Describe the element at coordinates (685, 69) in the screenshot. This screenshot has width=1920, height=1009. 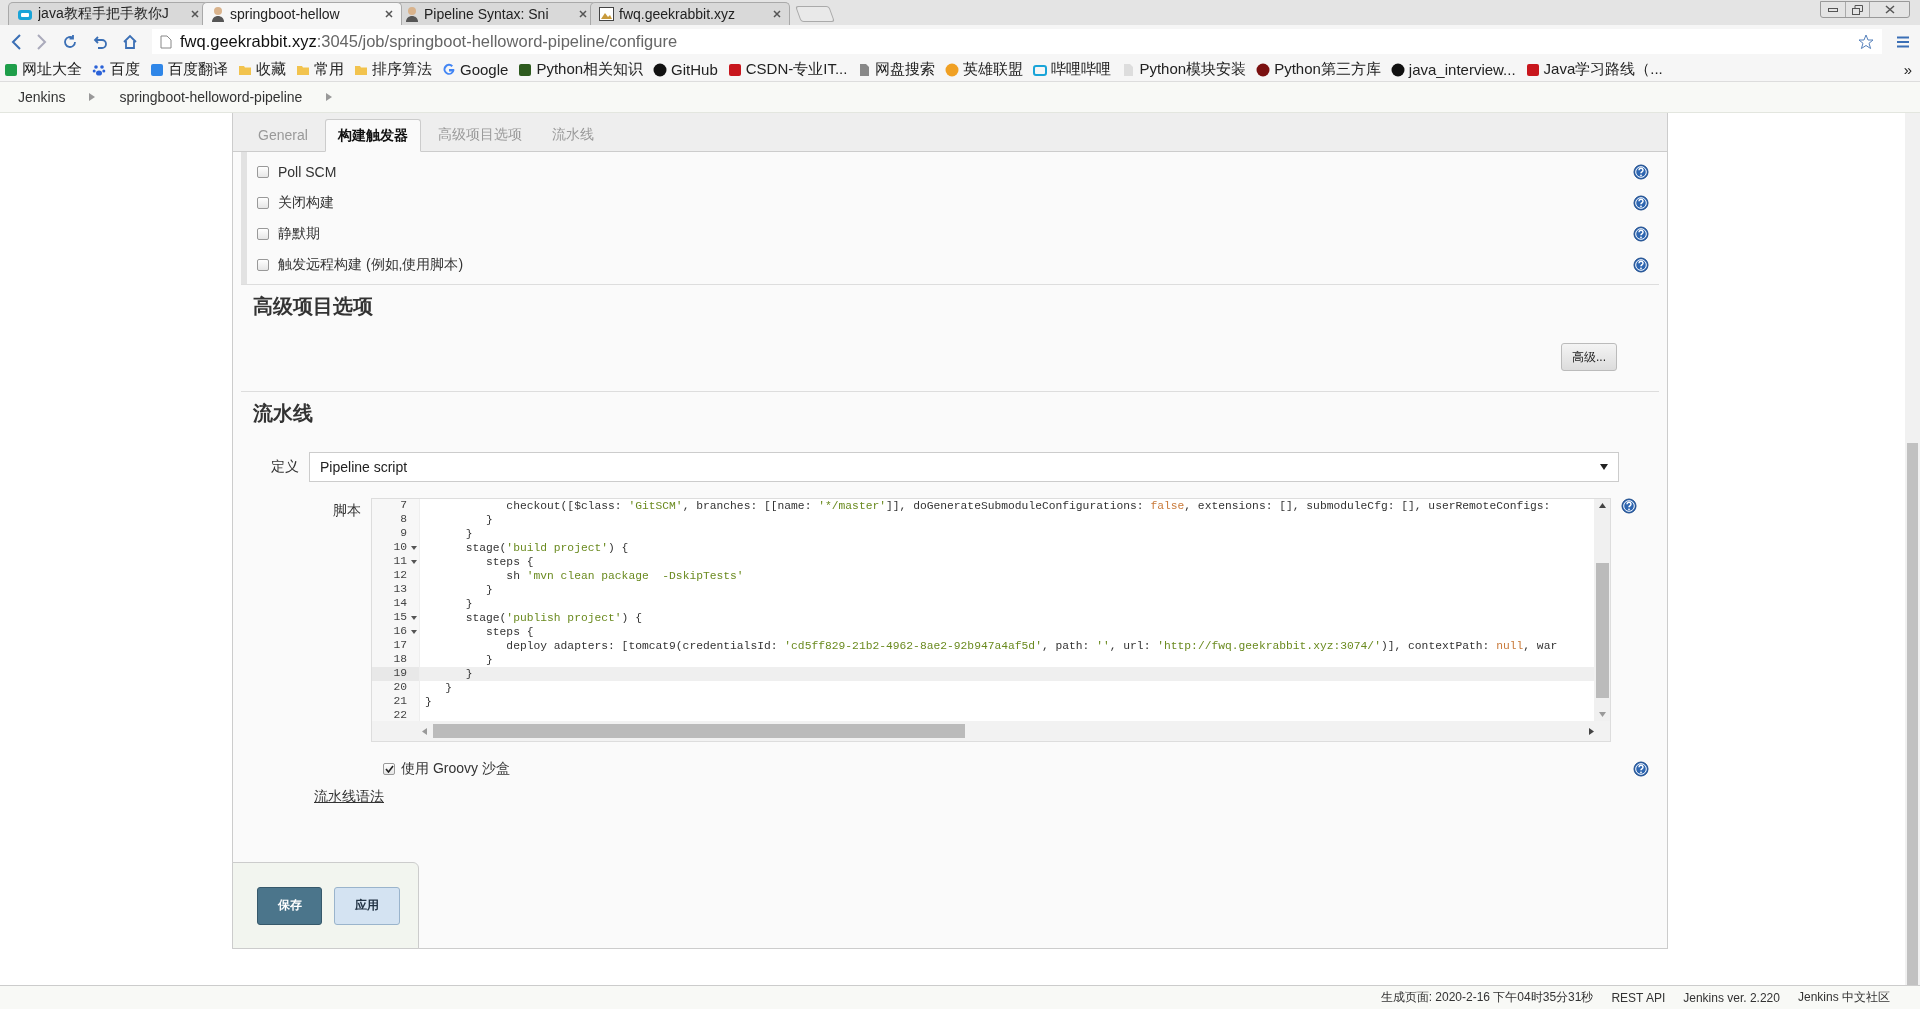
I see `bookmark: GitHub` at that location.